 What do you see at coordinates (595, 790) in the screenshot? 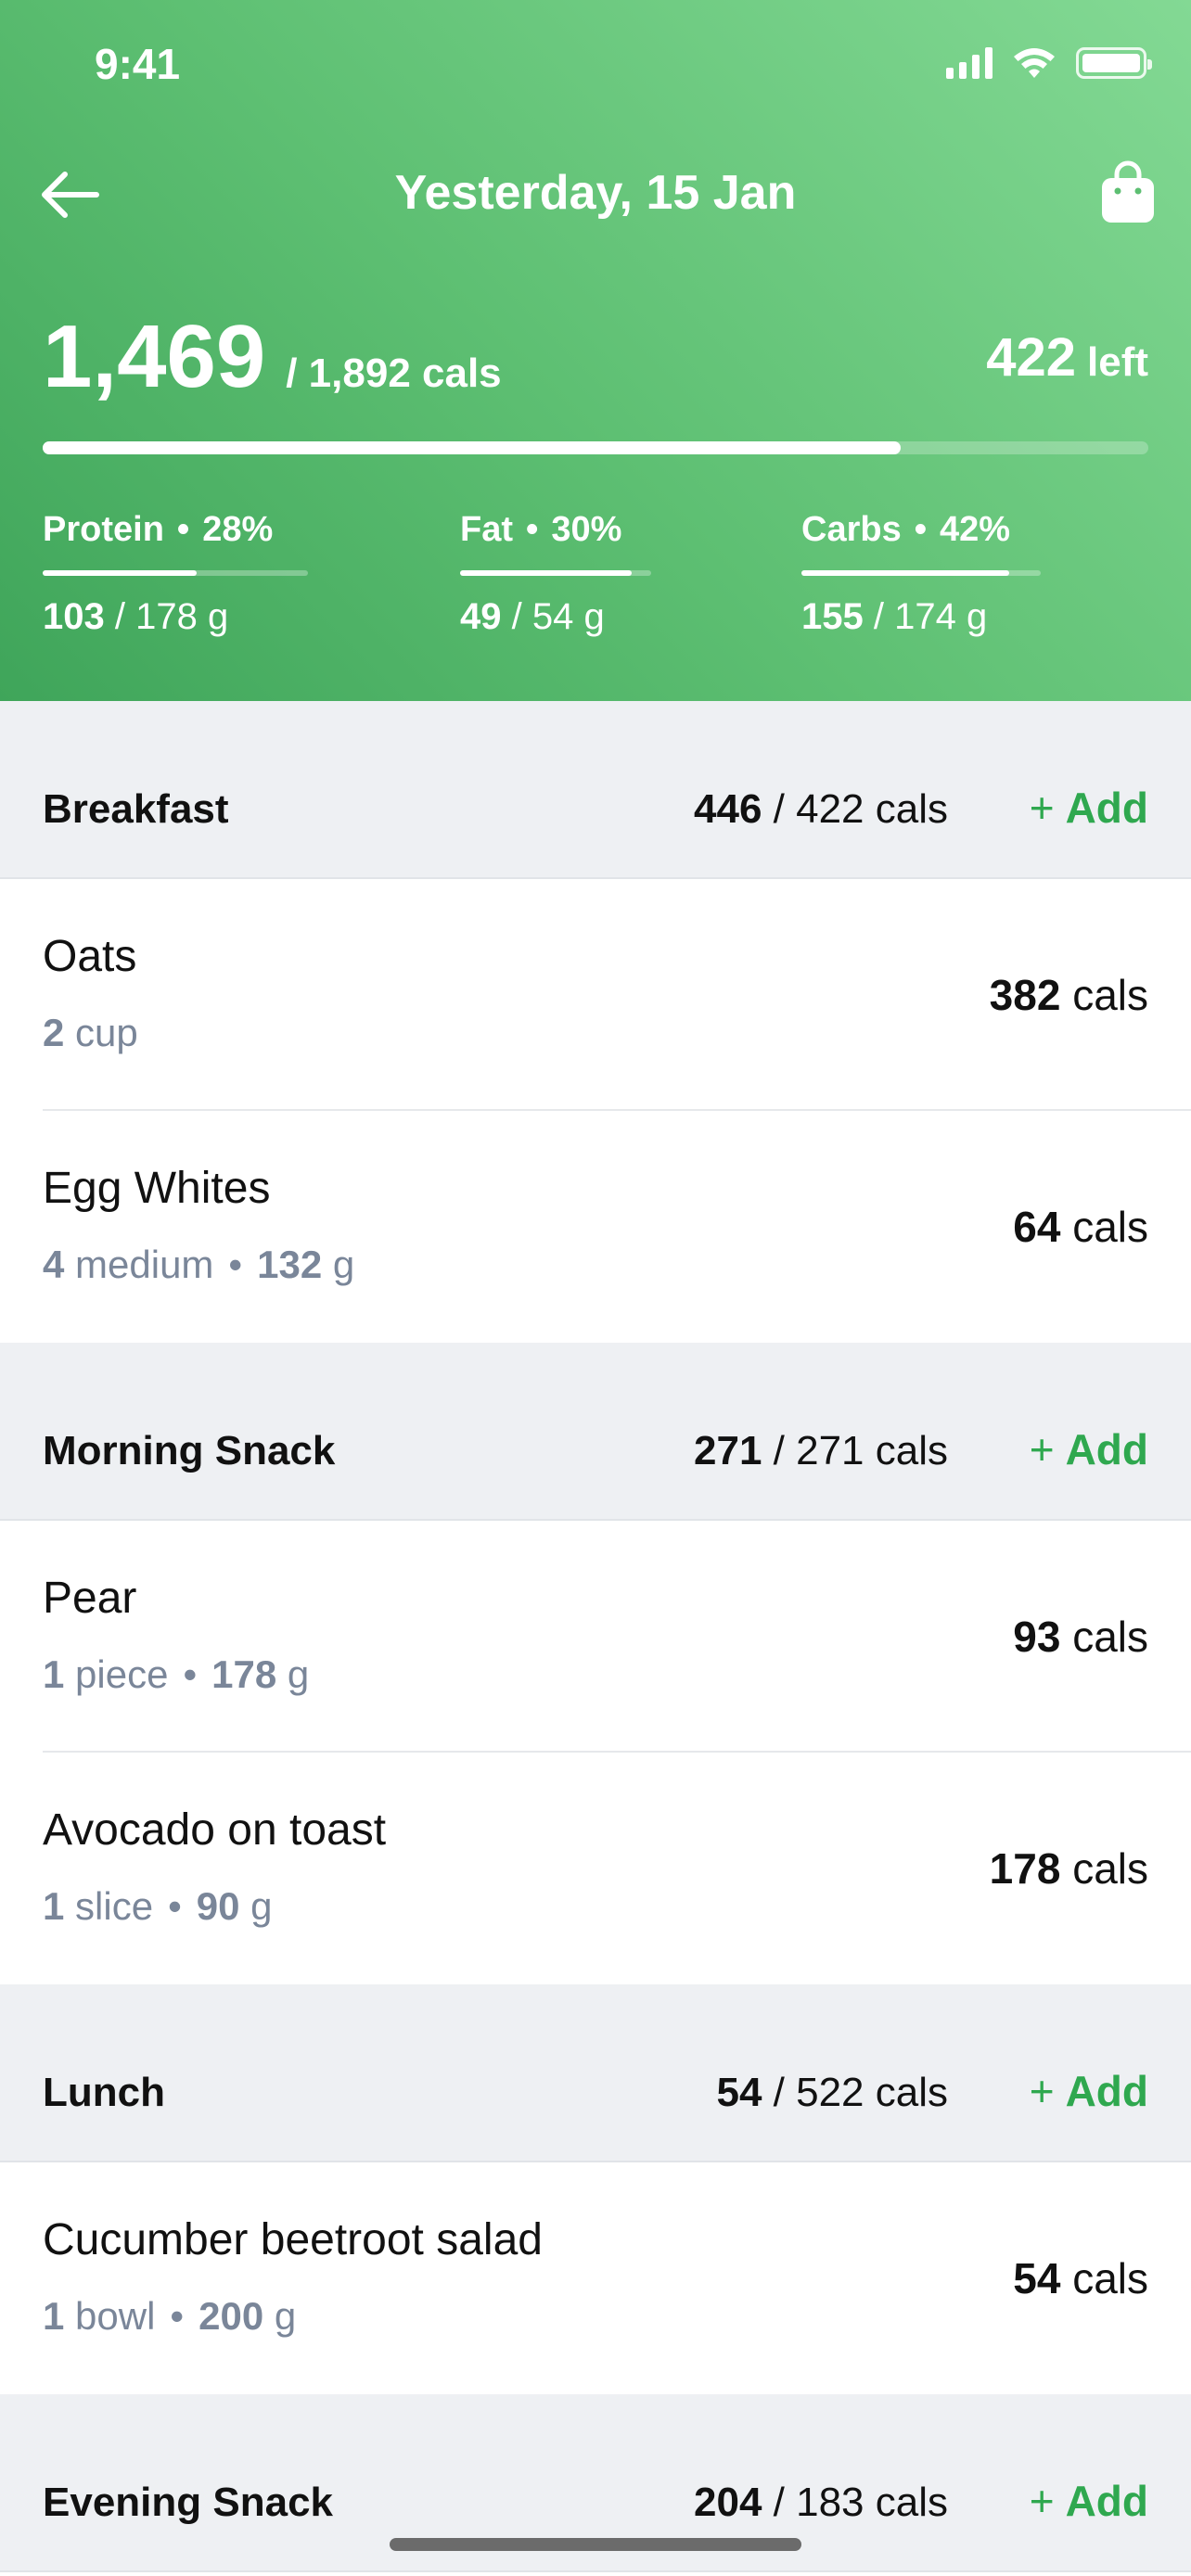
I see `meal-header-breakfast: Breakfast 446 / 422 cals + Add` at bounding box center [595, 790].